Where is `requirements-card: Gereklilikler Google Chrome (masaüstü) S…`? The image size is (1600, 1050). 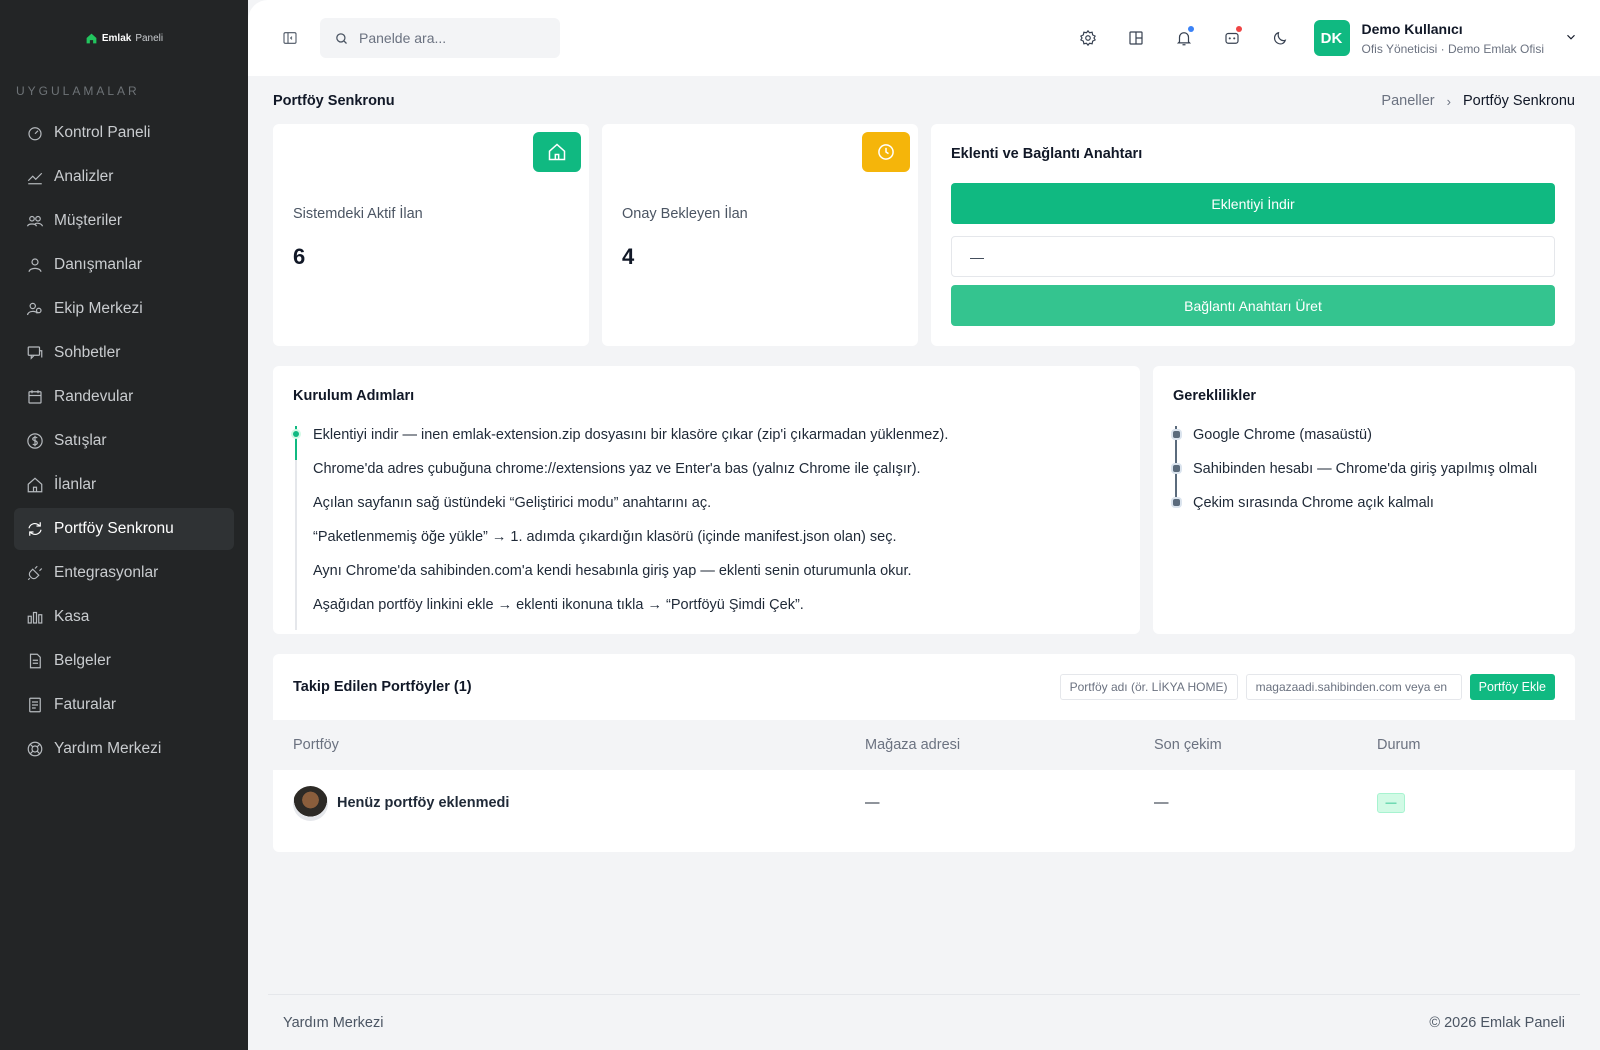
requirements-card: Gereklilikler Google Chrome (masaüstü) S… is located at coordinates (1364, 500).